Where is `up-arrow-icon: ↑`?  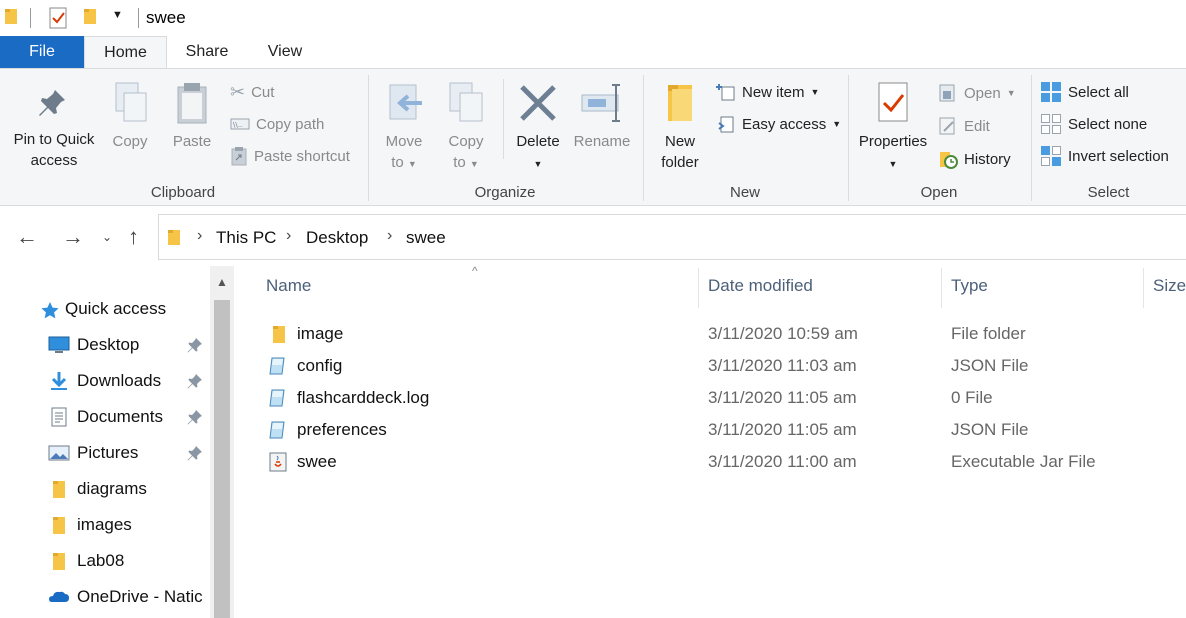
up-arrow-icon: ↑ is located at coordinates (133, 237).